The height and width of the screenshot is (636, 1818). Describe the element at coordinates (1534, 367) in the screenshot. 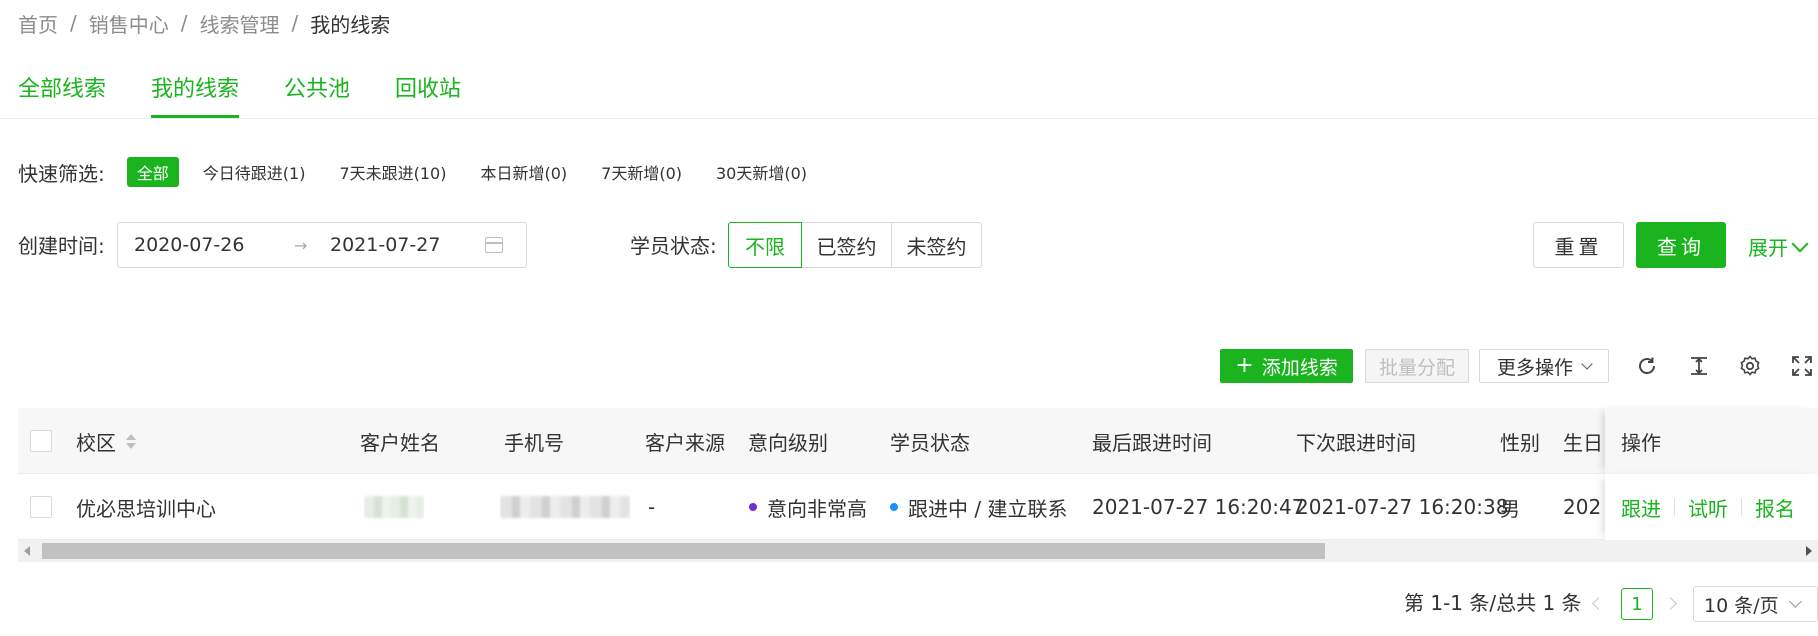

I see `more-actions-label: 更多操作` at that location.